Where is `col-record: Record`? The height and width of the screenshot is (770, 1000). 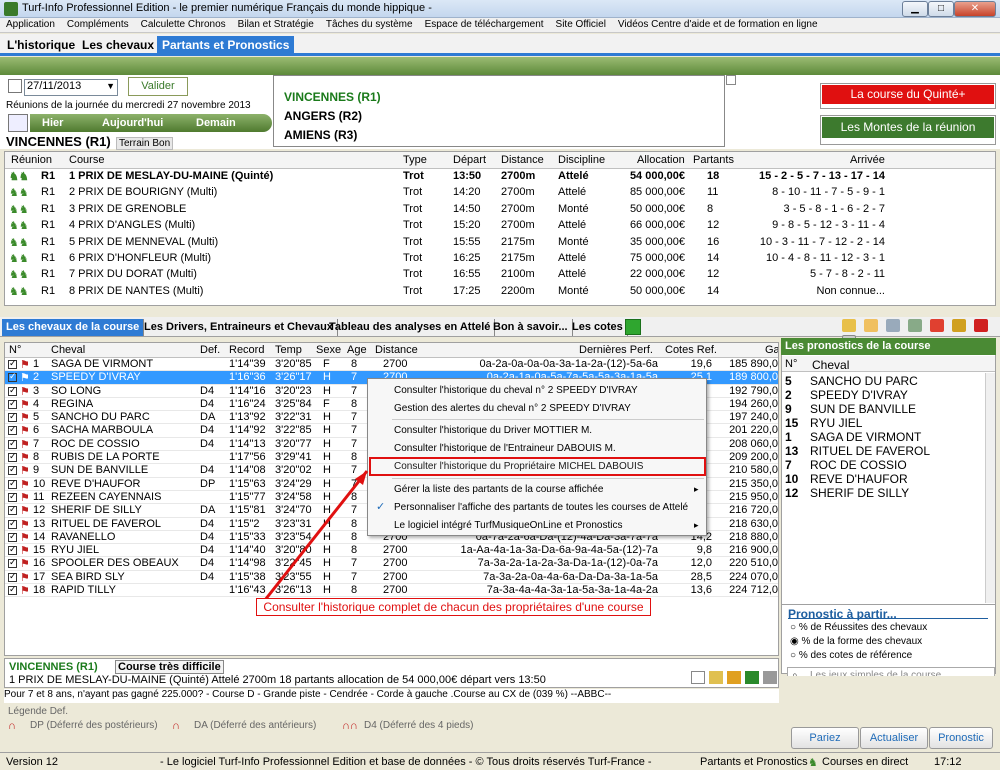 col-record: Record is located at coordinates (246, 350).